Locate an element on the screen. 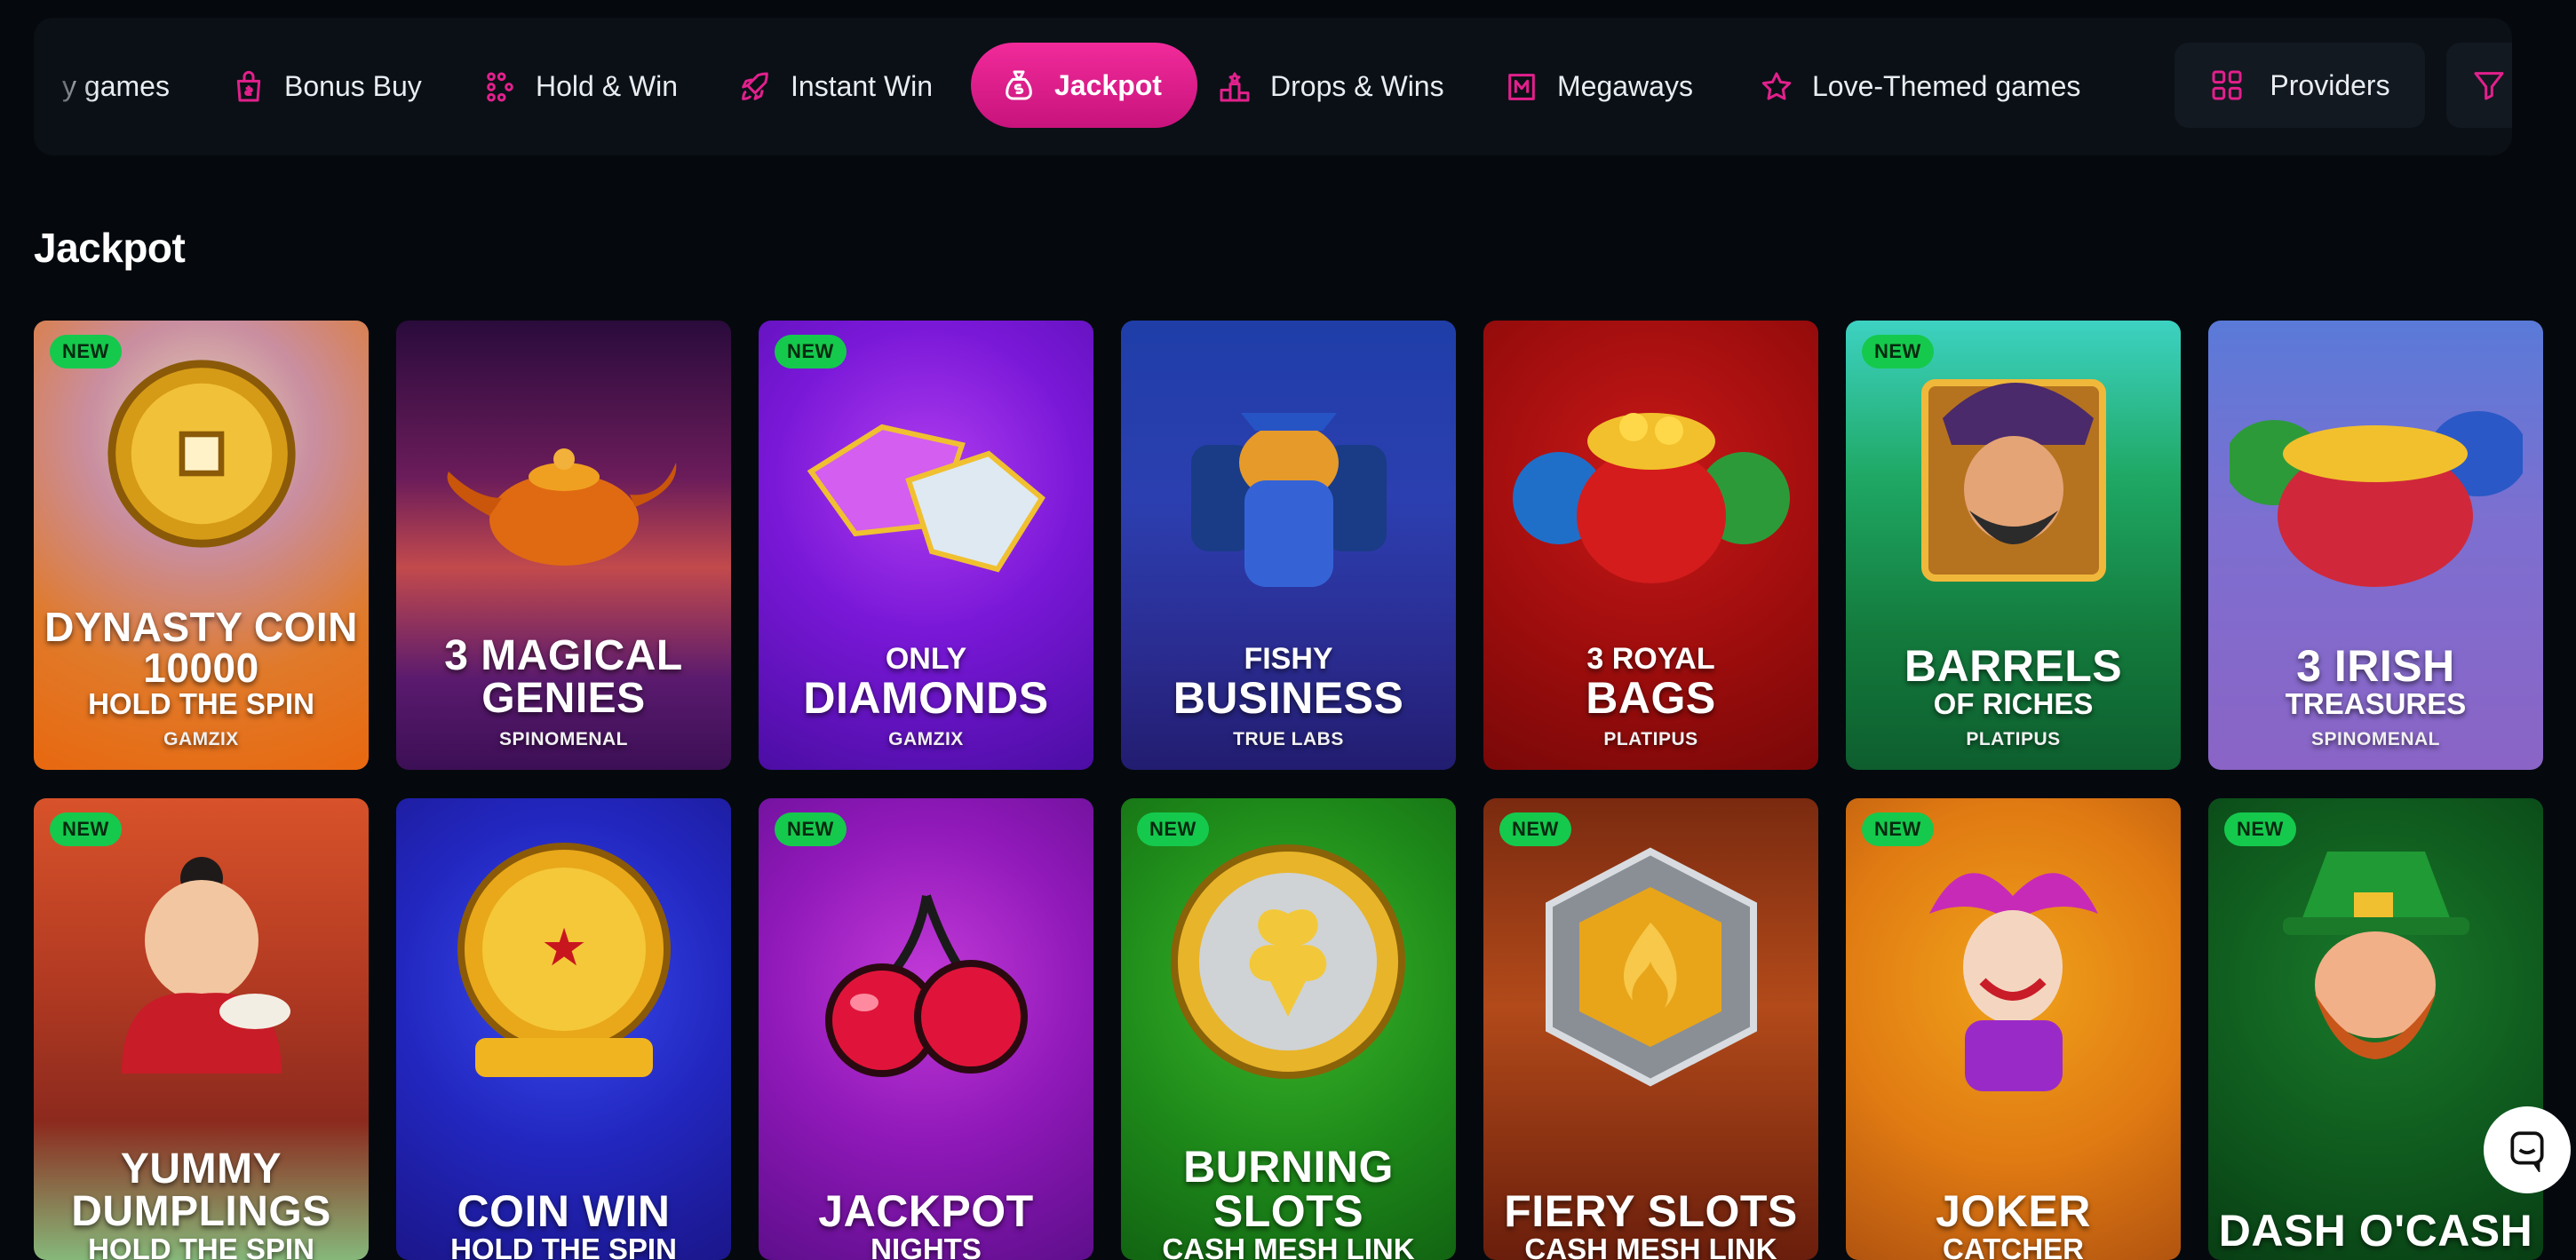  grid-dots-icon is located at coordinates (500, 87).